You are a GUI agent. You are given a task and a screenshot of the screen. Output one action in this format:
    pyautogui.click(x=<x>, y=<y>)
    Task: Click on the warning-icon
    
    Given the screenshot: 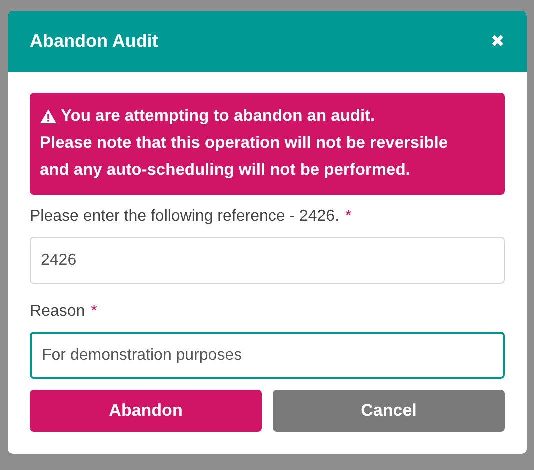 What is the action you would take?
    pyautogui.click(x=48, y=116)
    